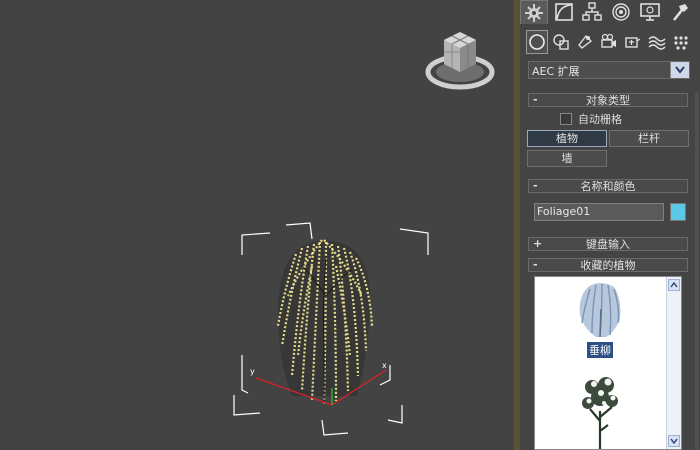 Image resolution: width=700 pixels, height=450 pixels. I want to click on create-icon, so click(534, 12).